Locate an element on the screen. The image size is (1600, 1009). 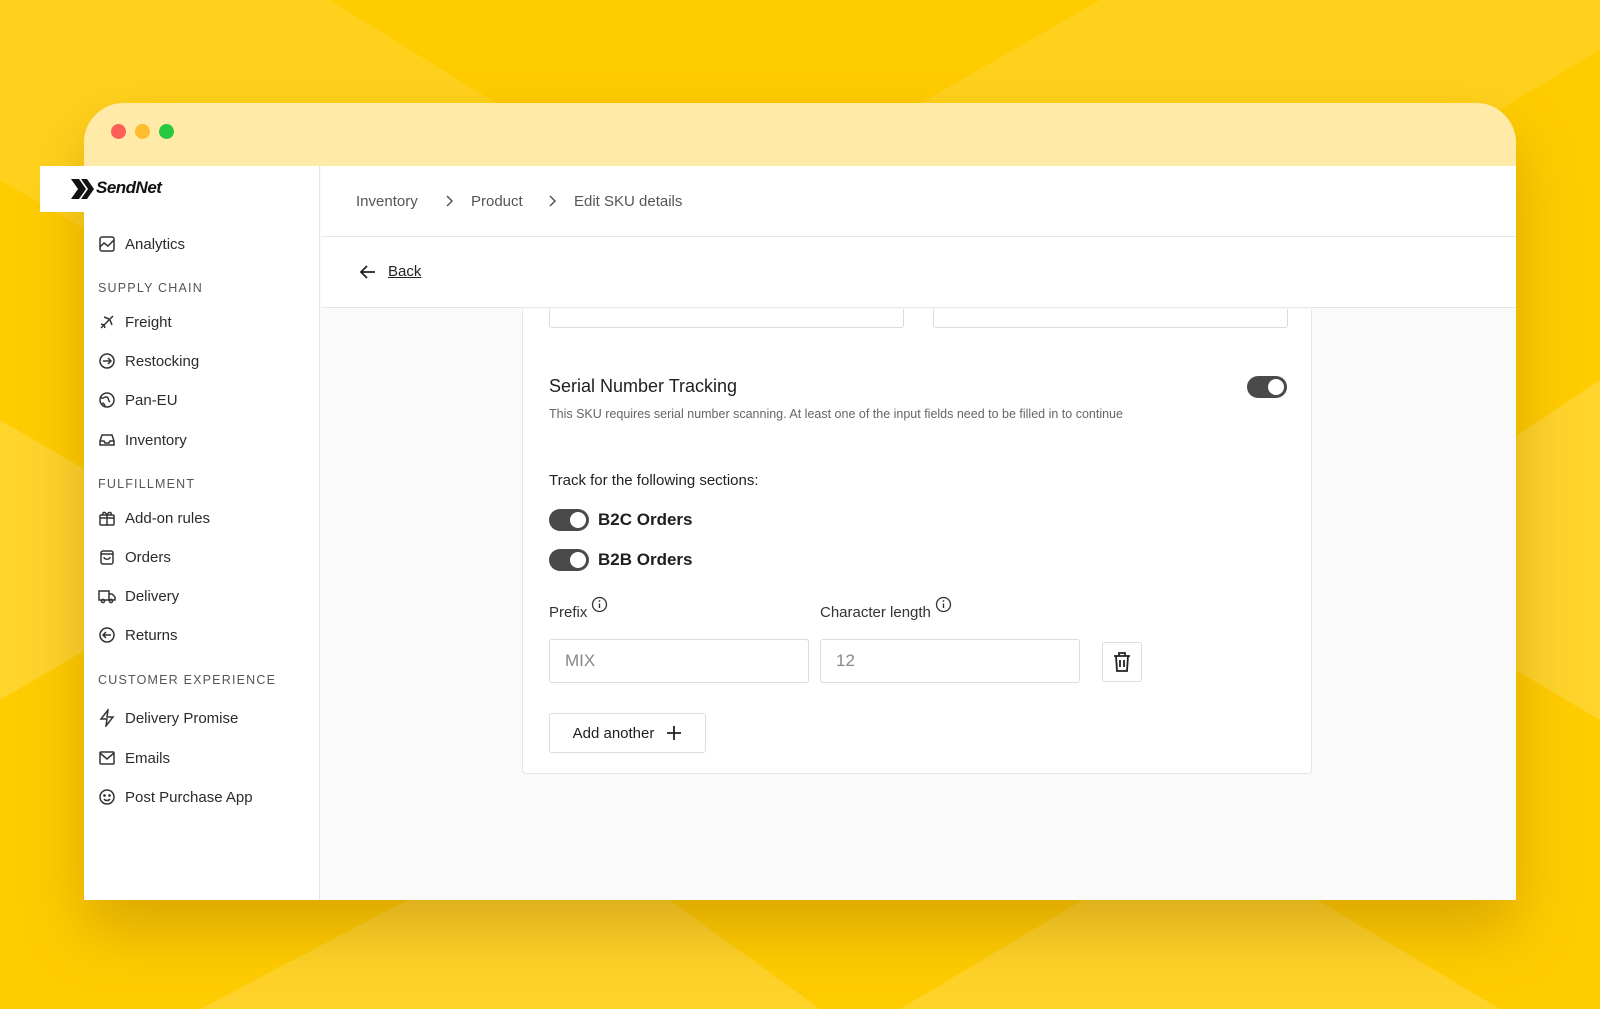
sidebar-item-post-purchase-app: Post Purchase App is located at coordinates (175, 797).